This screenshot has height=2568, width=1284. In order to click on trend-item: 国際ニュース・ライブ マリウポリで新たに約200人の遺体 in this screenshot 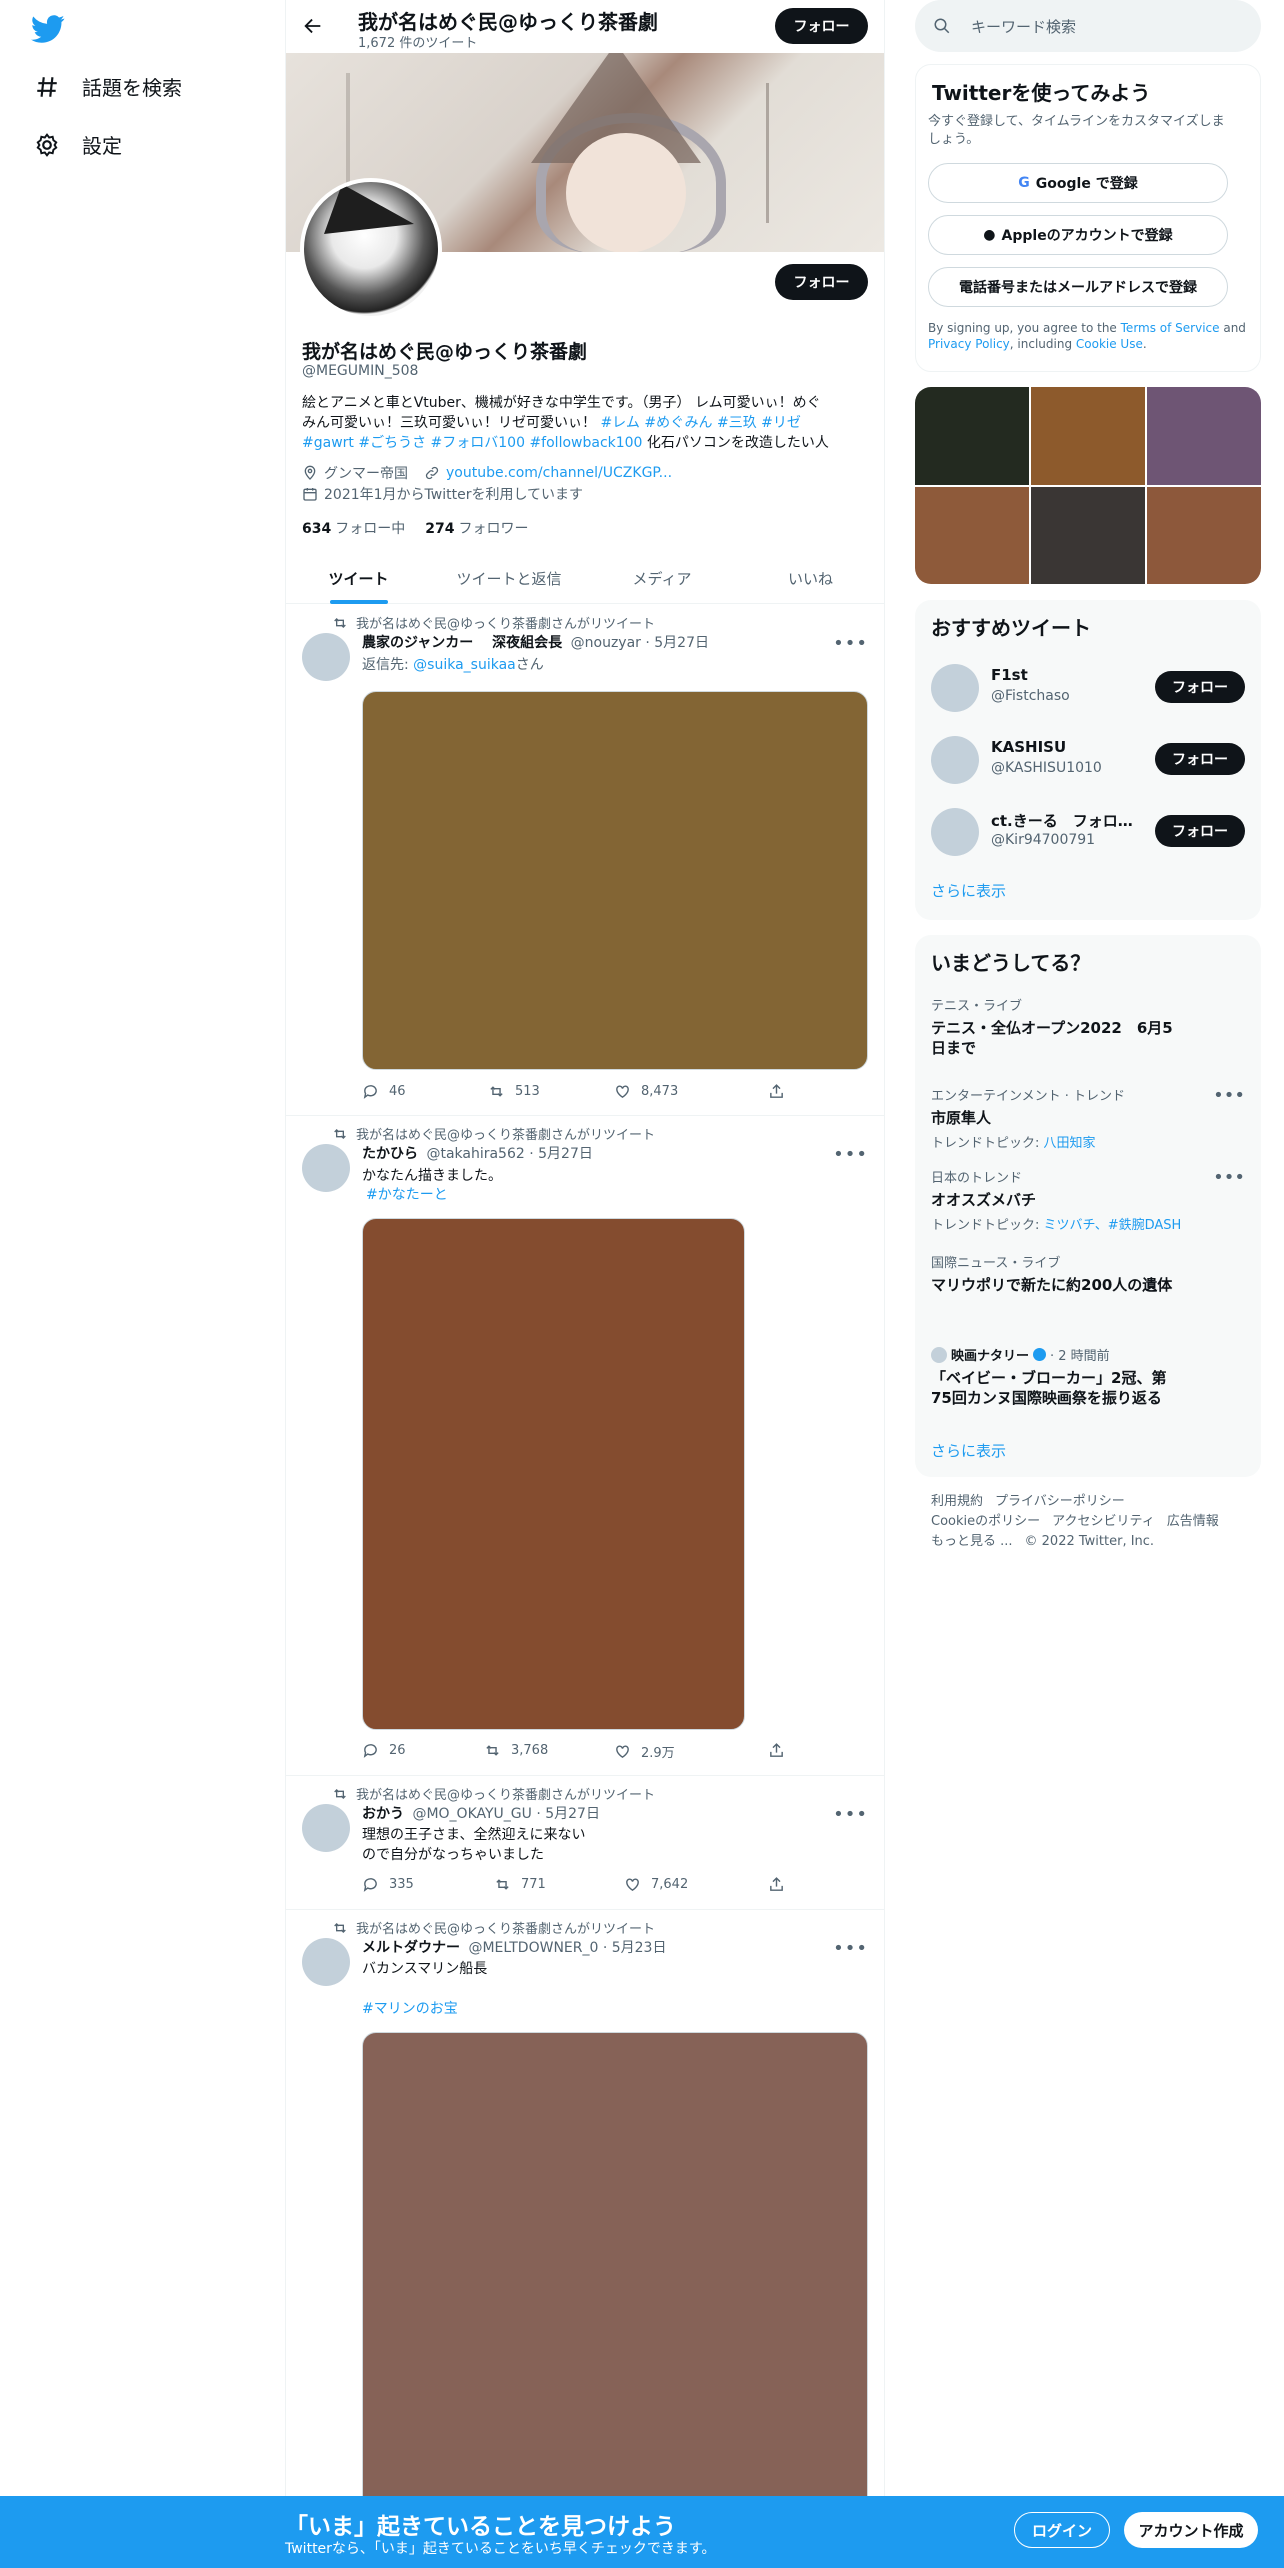, I will do `click(1088, 1273)`.